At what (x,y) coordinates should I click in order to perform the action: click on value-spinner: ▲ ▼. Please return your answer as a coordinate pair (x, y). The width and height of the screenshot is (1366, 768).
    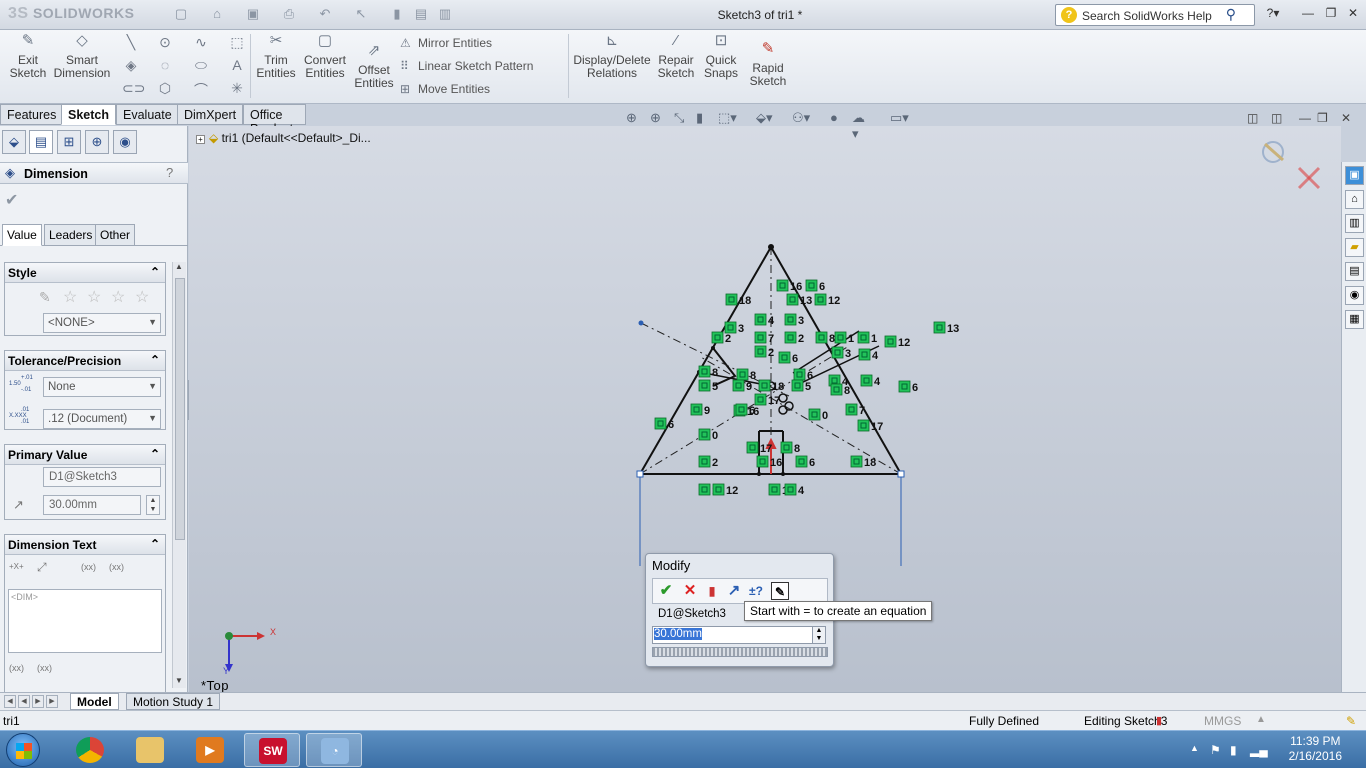
    Looking at the image, I should click on (153, 505).